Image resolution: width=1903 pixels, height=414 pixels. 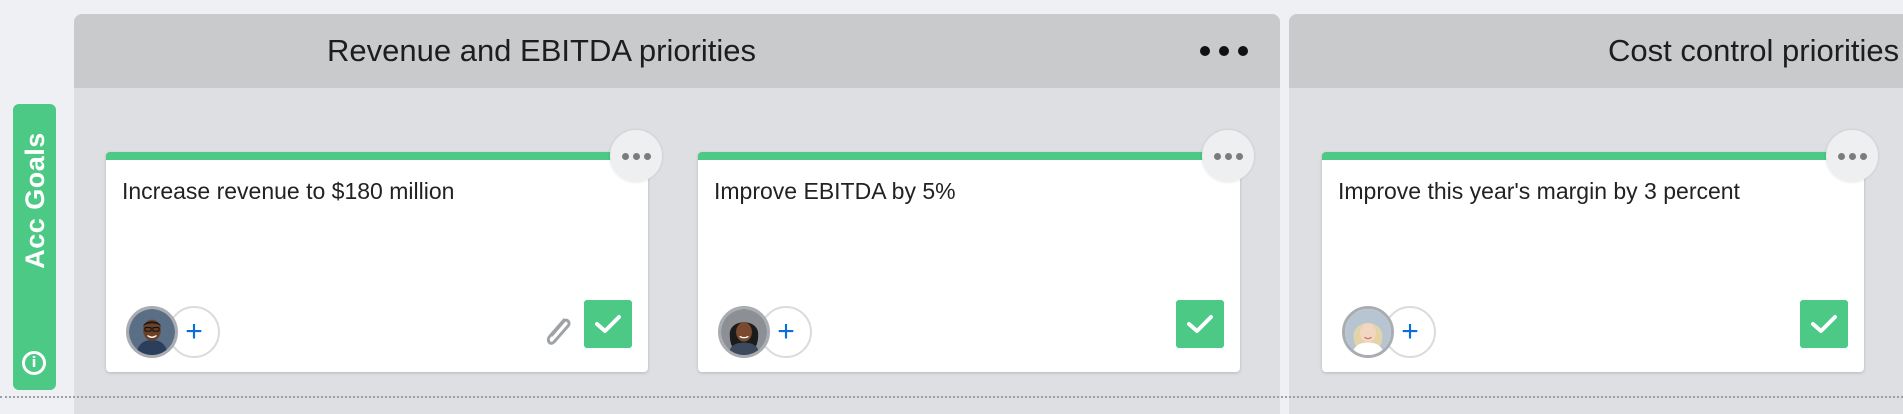 I want to click on swimlane-label: Acc Goals, so click(x=34, y=200).